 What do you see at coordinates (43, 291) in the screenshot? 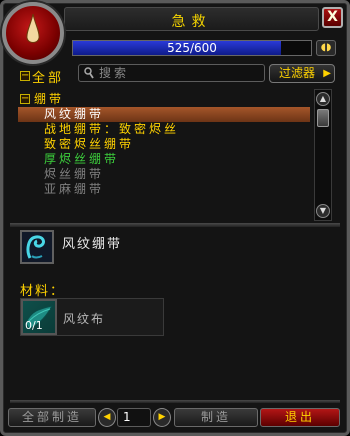
I see `materials-label: 材料：` at bounding box center [43, 291].